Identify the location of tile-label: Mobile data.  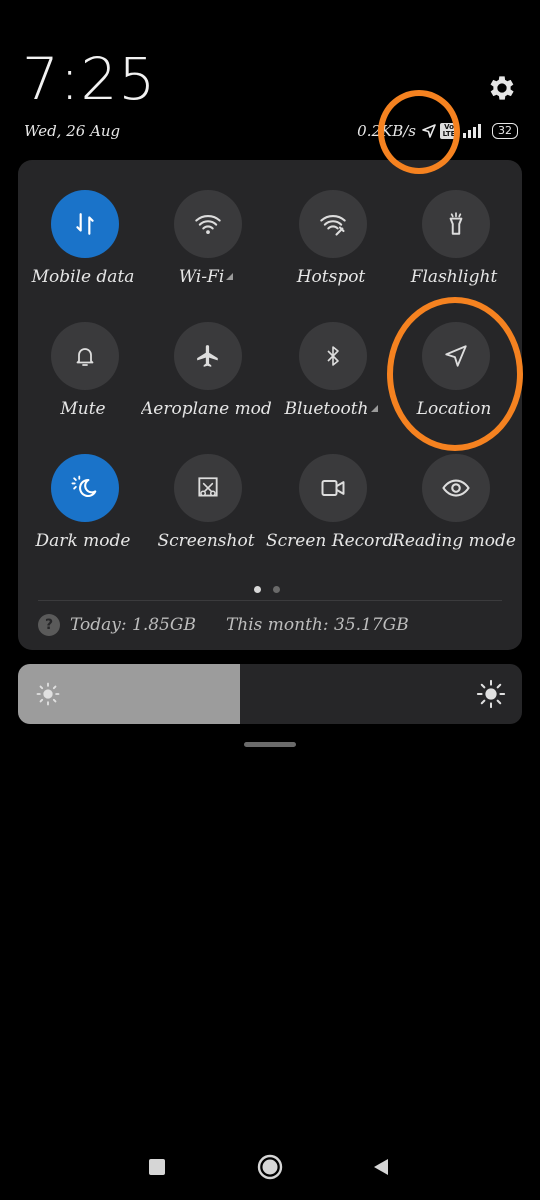
(83, 277).